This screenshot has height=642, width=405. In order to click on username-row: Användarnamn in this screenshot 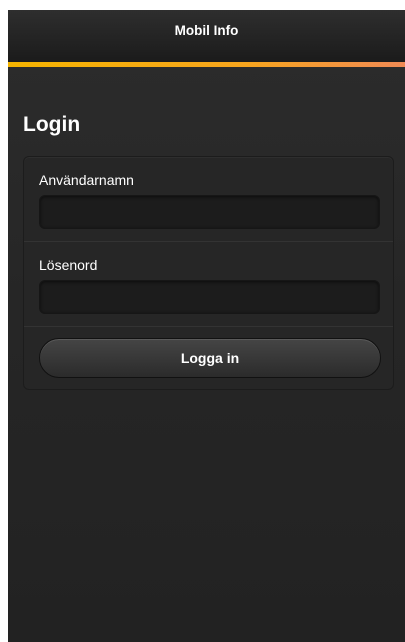, I will do `click(208, 199)`.